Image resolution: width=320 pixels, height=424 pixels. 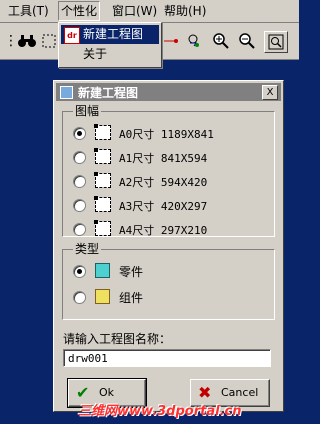 What do you see at coordinates (276, 42) in the screenshot?
I see `zoom-window-icon` at bounding box center [276, 42].